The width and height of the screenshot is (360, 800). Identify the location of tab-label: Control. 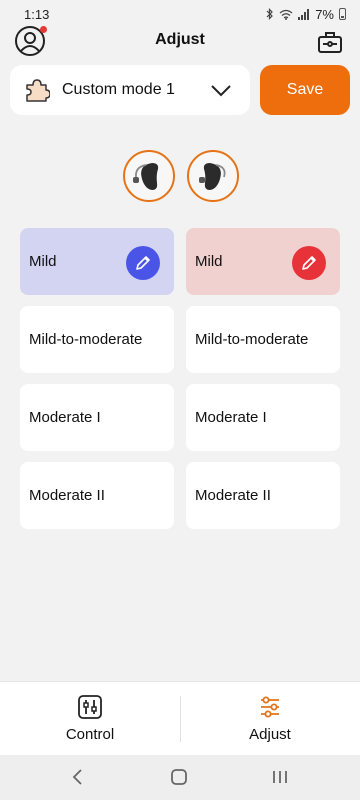
(90, 734).